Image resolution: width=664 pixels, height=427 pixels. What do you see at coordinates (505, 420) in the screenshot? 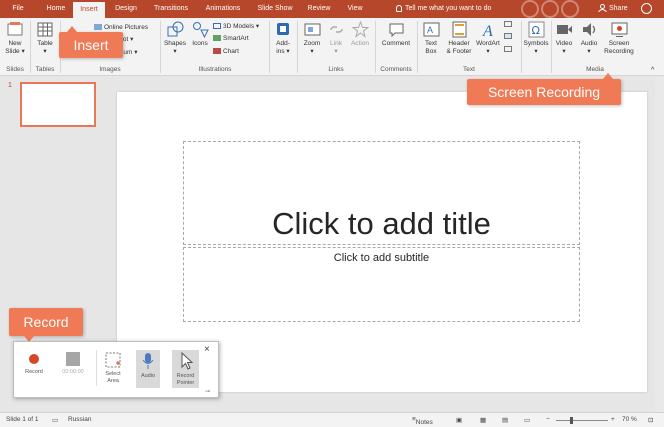
I see `reading-view-button: ▤` at bounding box center [505, 420].